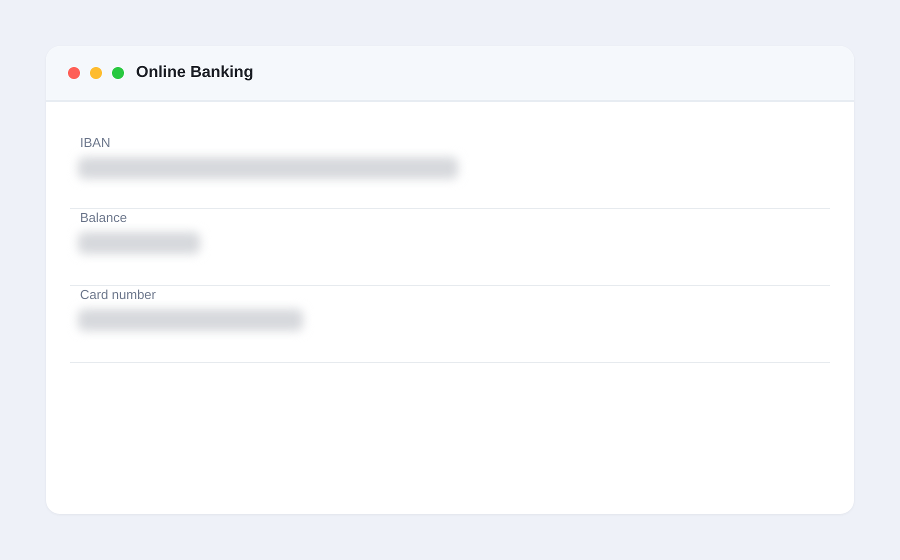 The width and height of the screenshot is (900, 560). I want to click on field-label: IBAN, so click(96, 143).